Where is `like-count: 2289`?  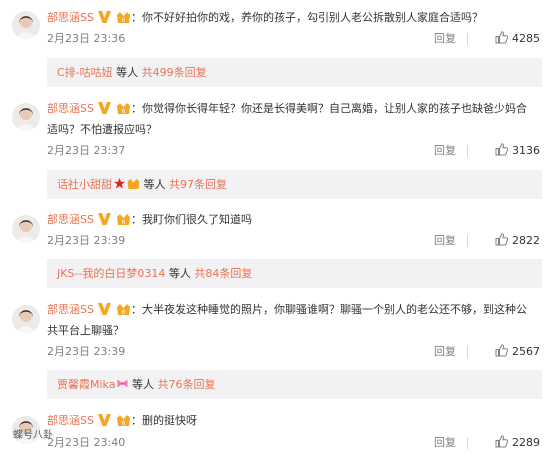 like-count: 2289 is located at coordinates (526, 442).